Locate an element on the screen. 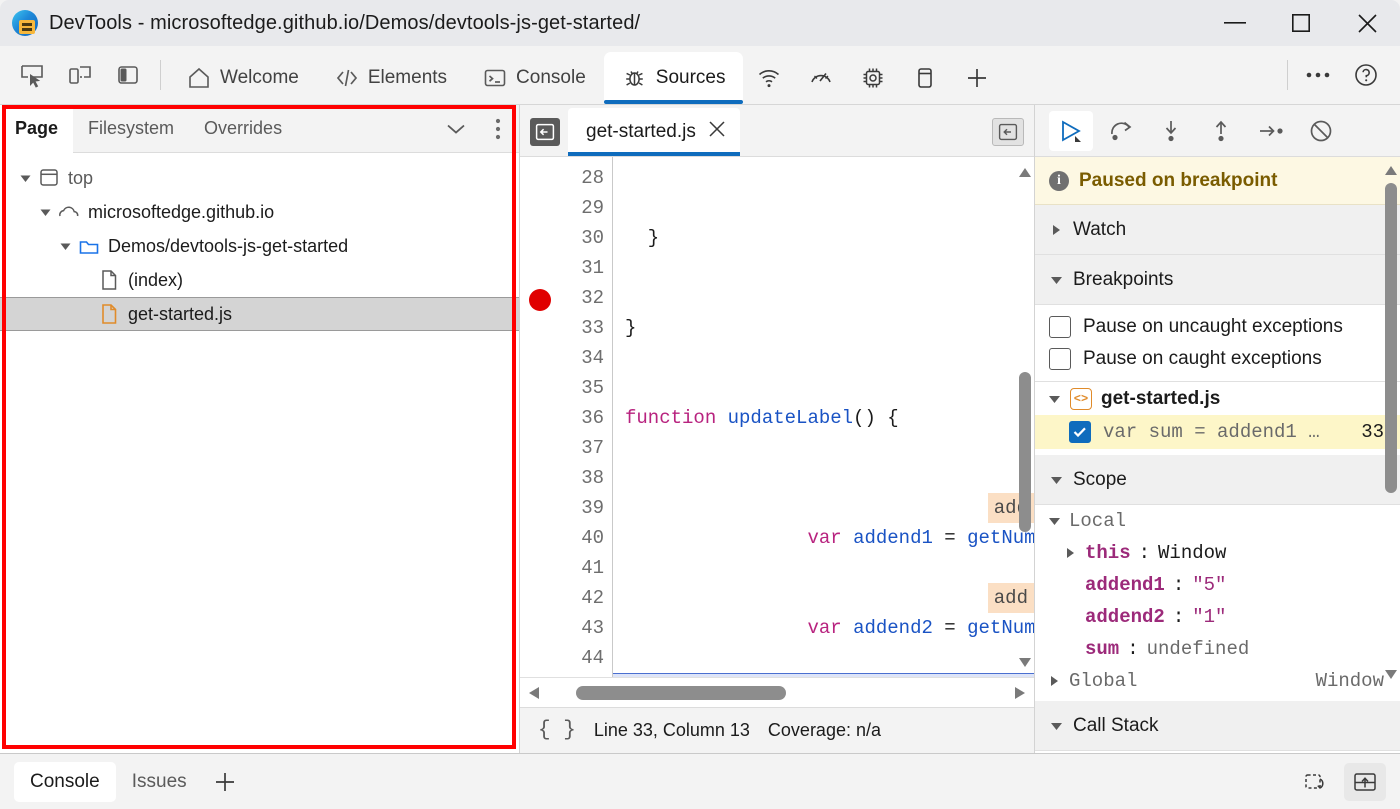 This screenshot has height=809, width=1400. breakpoint-item: var sum = addend1 … 33 is located at coordinates (1217, 432).